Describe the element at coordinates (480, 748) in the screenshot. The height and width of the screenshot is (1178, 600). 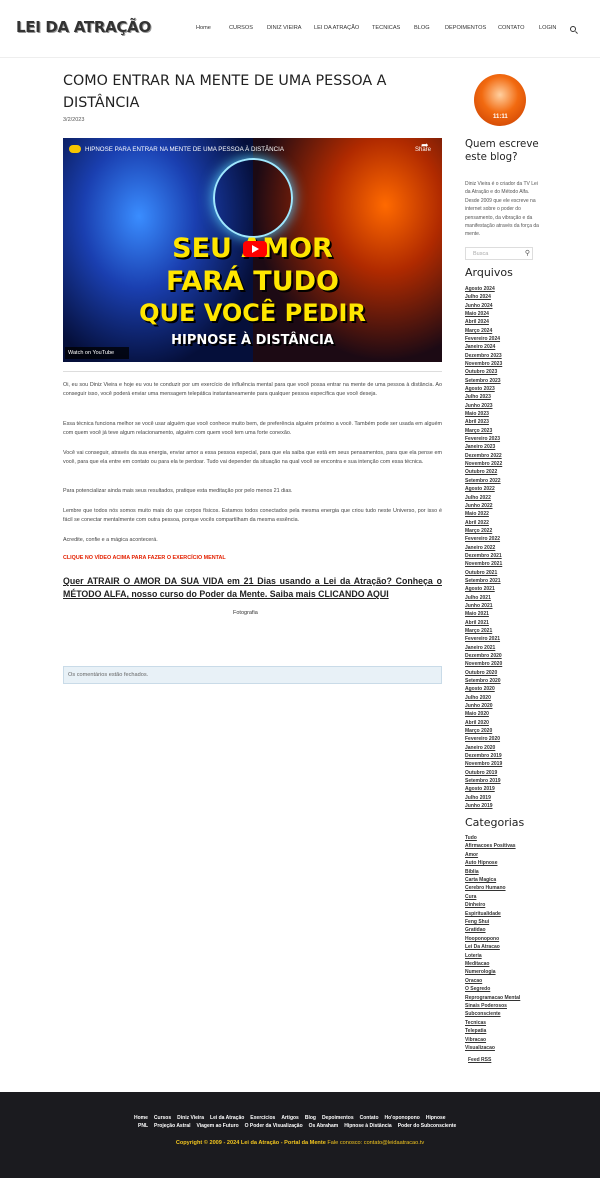
I see `archive-link: Janeiro 2020` at that location.